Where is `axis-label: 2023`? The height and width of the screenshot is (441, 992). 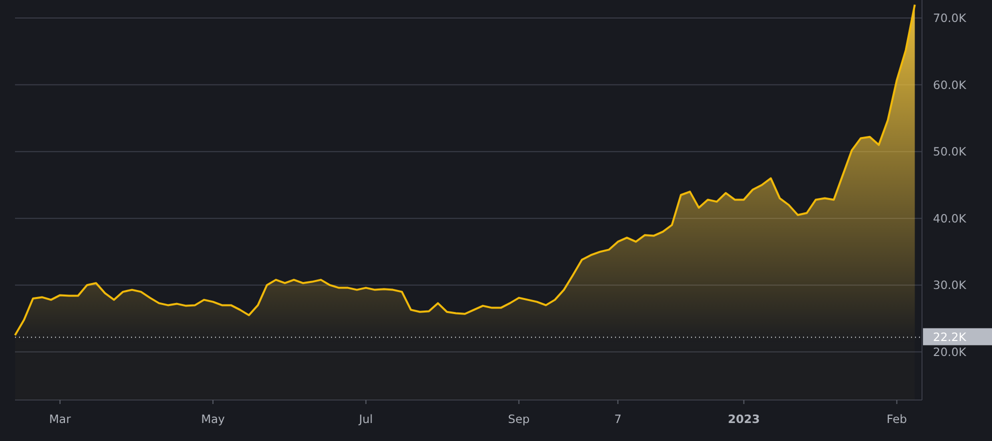
axis-label: 2023 is located at coordinates (744, 419).